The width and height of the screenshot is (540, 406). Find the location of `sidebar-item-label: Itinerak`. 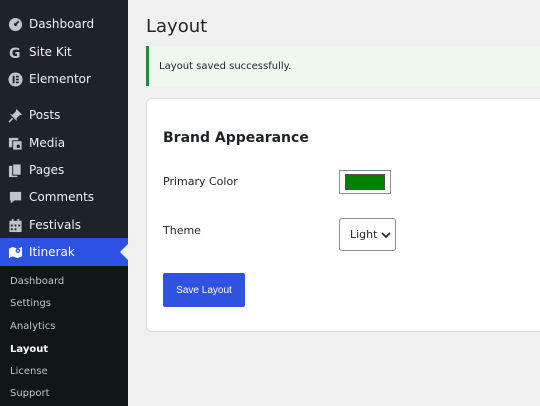

sidebar-item-label: Itinerak is located at coordinates (52, 252).